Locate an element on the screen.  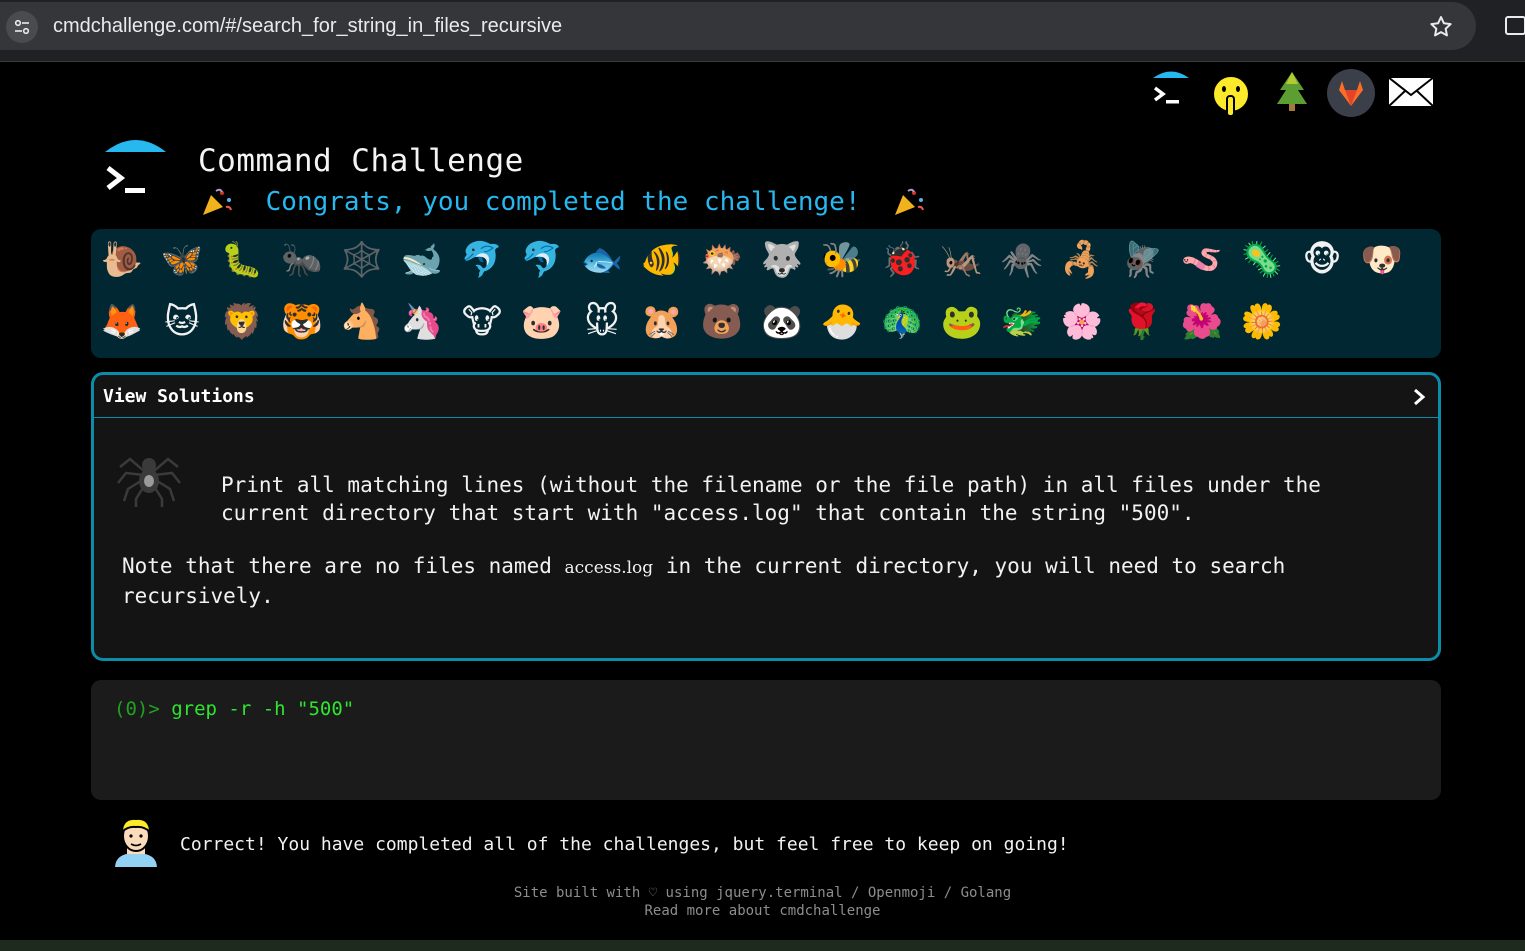
badge-emoji: 🌹 is located at coordinates (1142, 322).